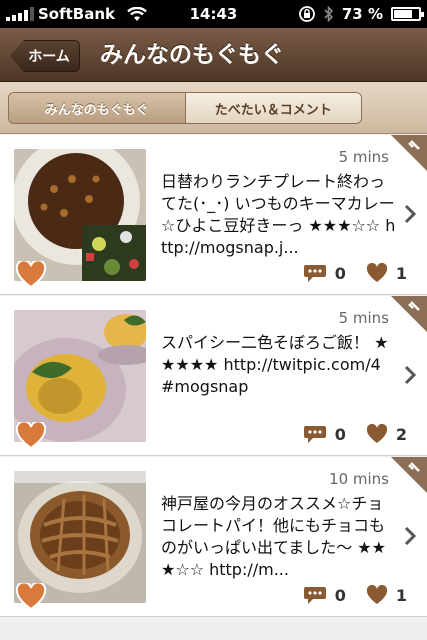 Image resolution: width=427 pixels, height=640 pixels. What do you see at coordinates (401, 434) in the screenshot?
I see `like-count-value: 2` at bounding box center [401, 434].